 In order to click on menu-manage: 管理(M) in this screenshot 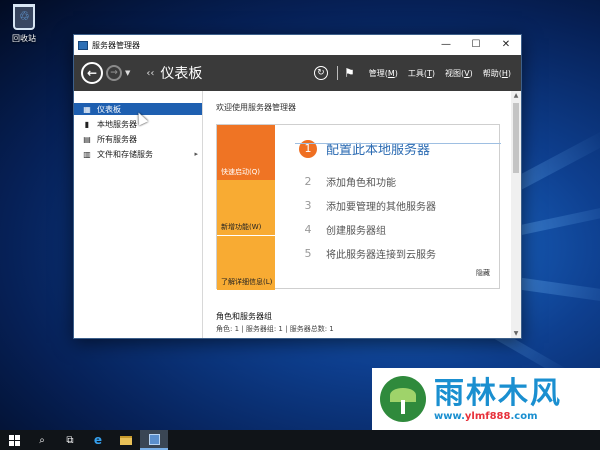, I will do `click(383, 73)`.